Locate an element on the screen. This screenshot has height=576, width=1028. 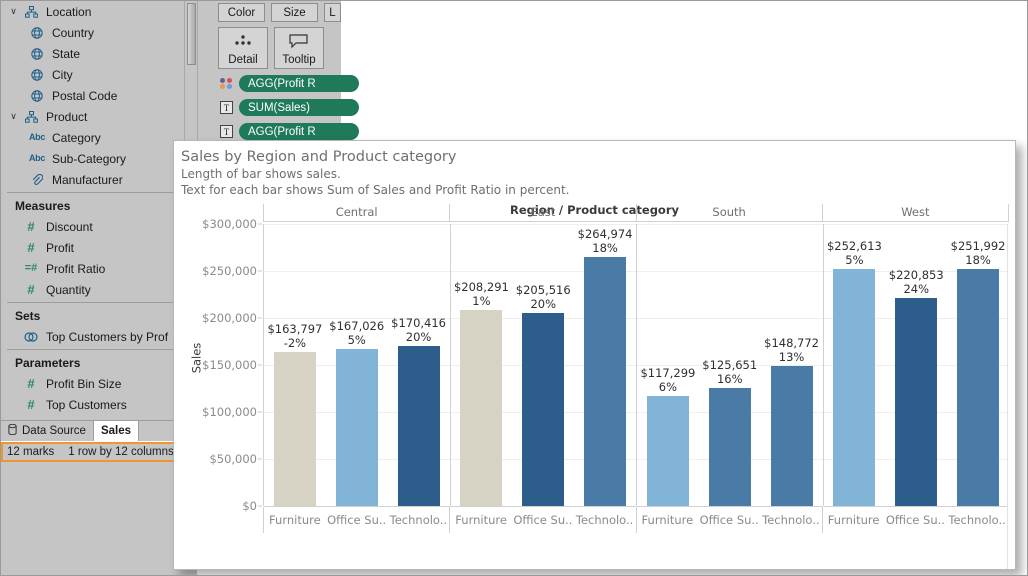
marks-button-row-1: Color Size L is located at coordinates (269, 11).